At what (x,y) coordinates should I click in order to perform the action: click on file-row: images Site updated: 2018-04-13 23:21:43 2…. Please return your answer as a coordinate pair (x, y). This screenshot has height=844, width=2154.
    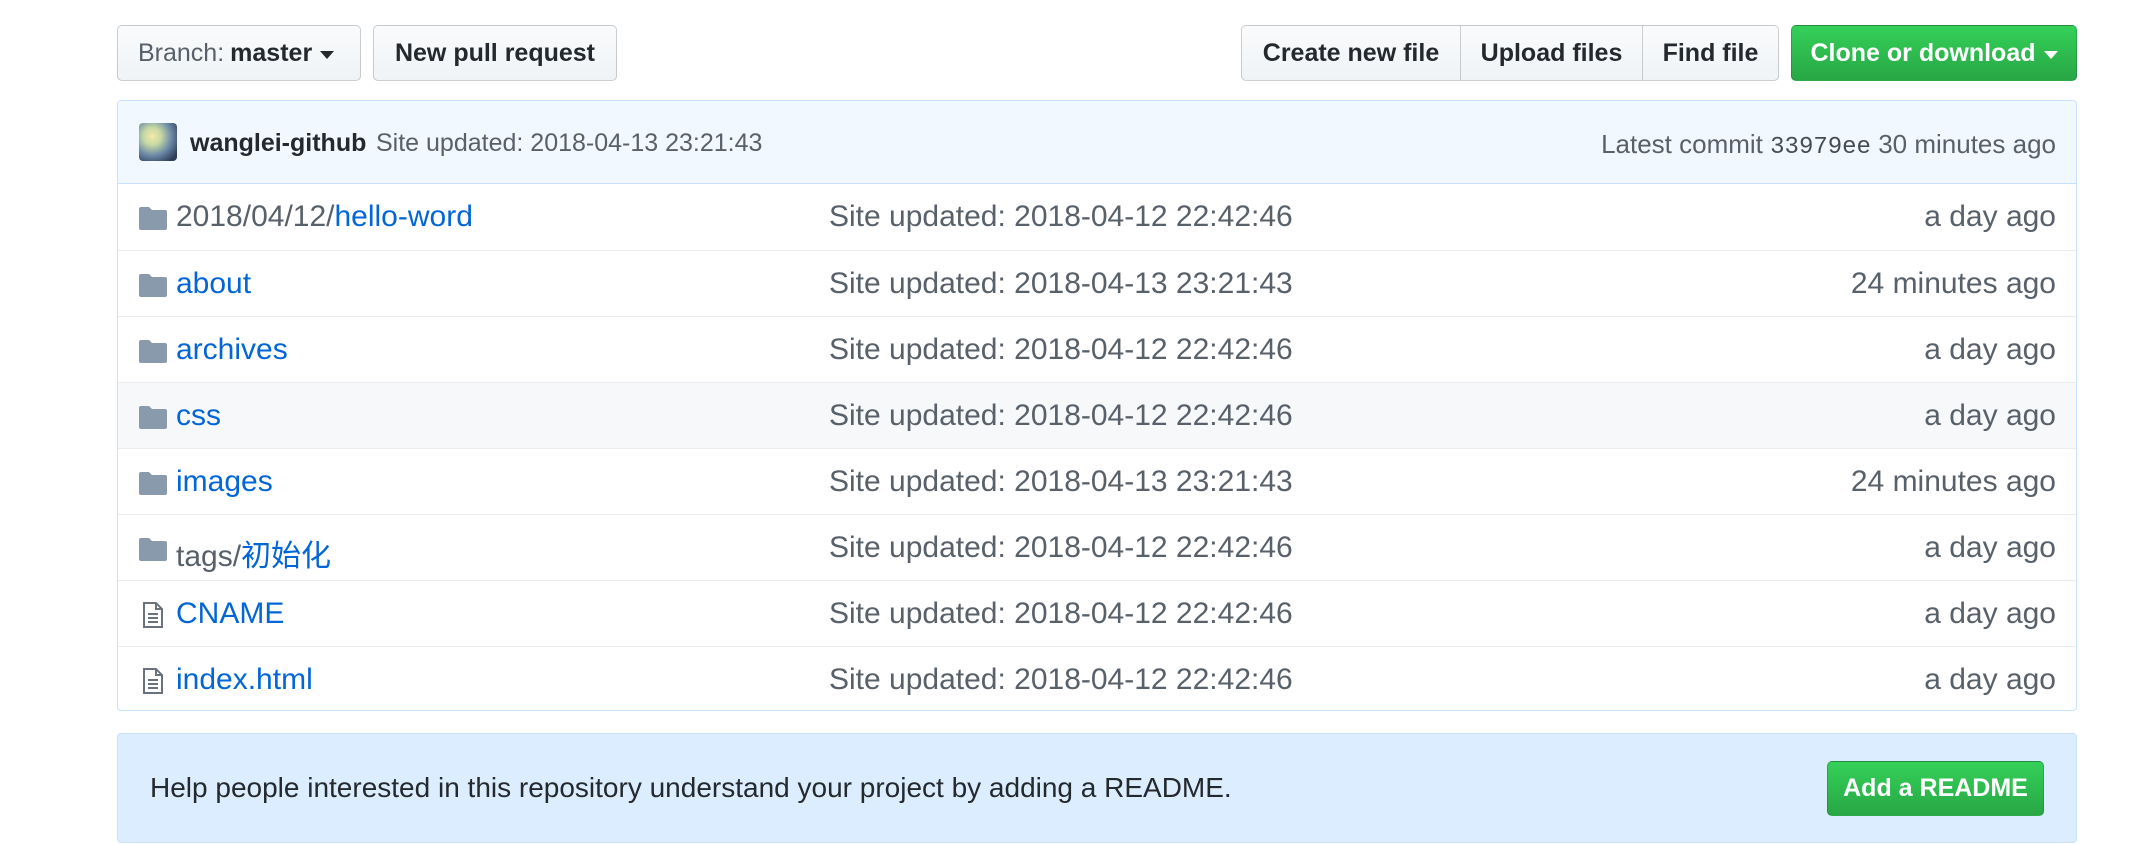
    Looking at the image, I should click on (1097, 481).